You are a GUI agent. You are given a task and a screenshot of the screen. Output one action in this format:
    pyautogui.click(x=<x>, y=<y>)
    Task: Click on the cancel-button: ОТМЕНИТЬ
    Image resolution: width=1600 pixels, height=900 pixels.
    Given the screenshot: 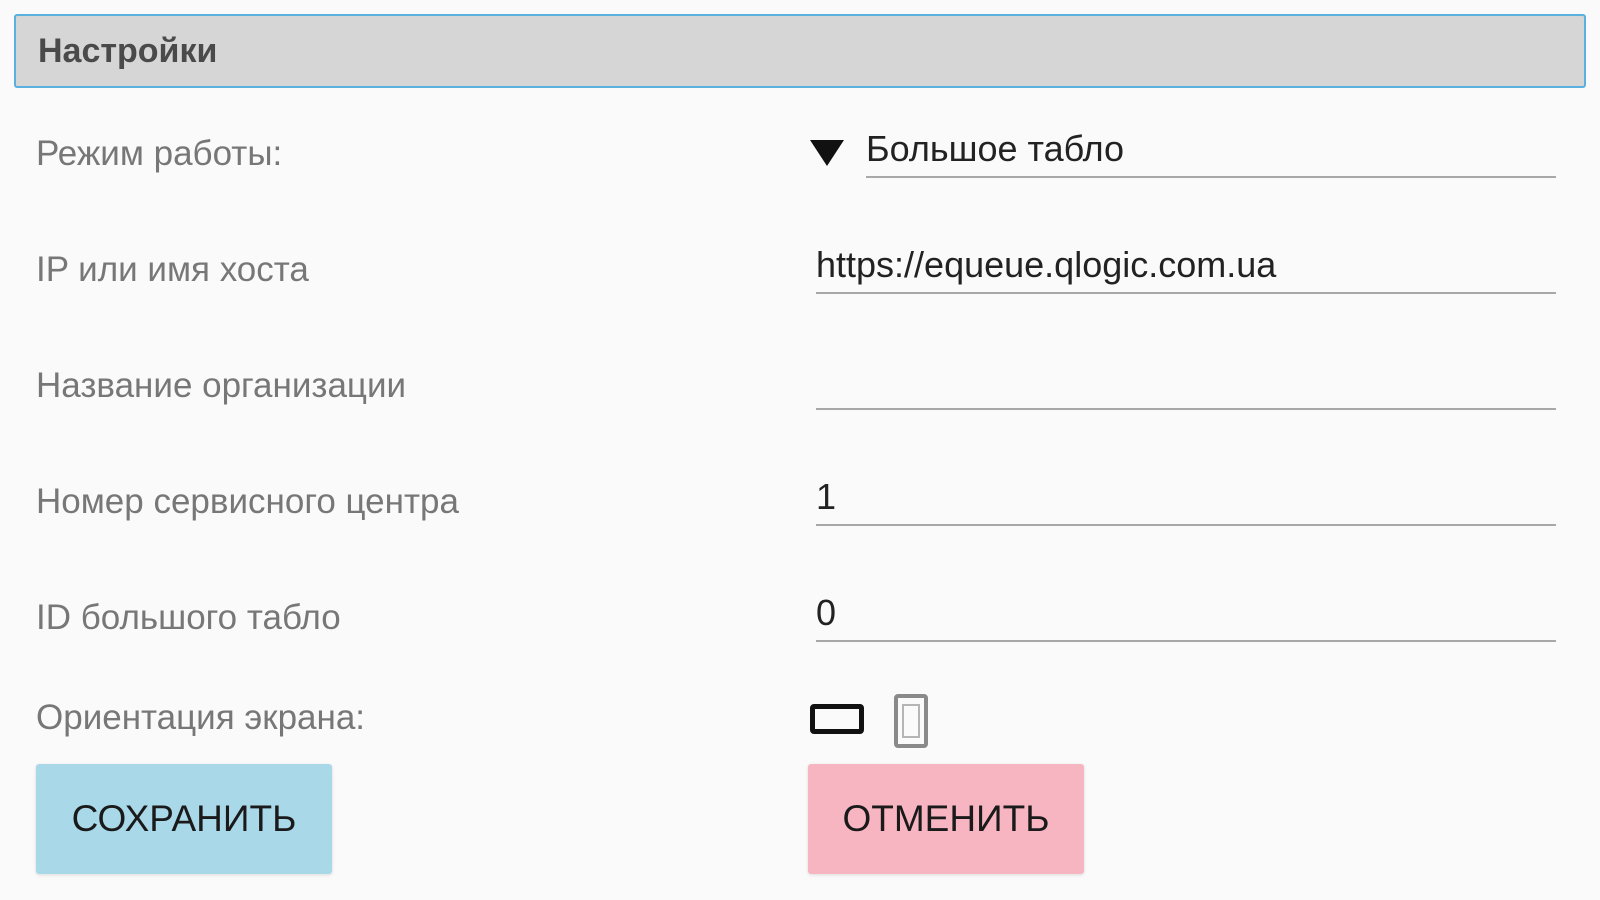 What is the action you would take?
    pyautogui.click(x=946, y=819)
    